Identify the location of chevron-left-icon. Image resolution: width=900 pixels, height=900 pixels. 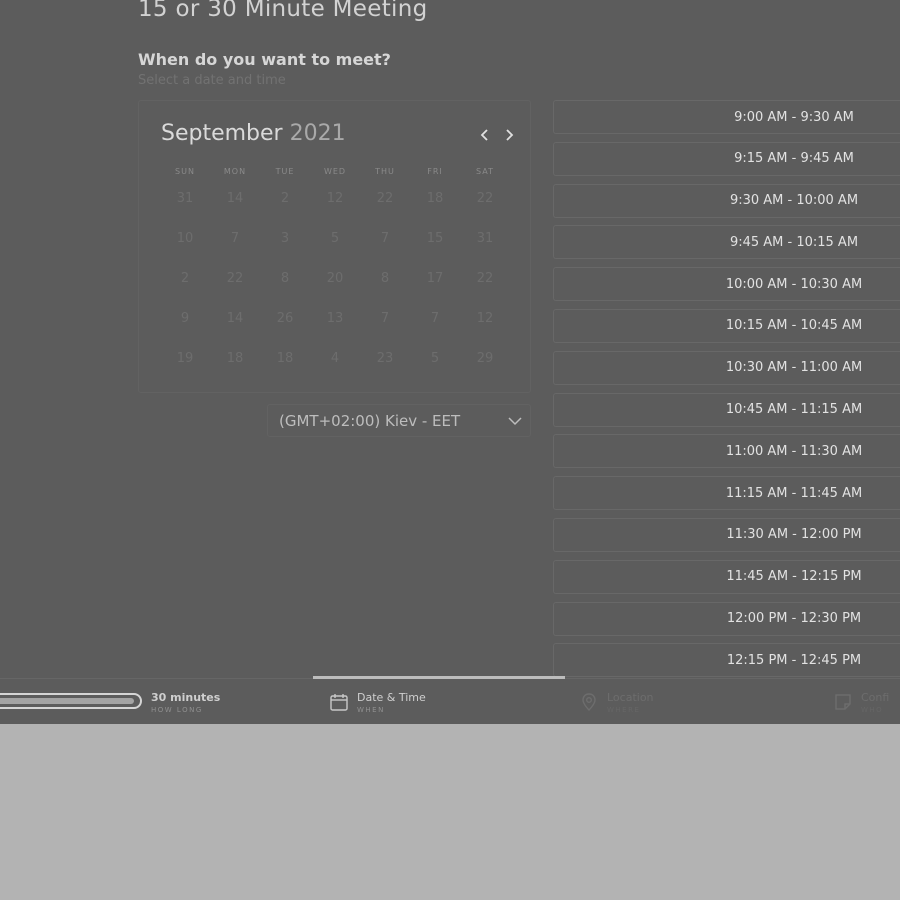
(484, 135).